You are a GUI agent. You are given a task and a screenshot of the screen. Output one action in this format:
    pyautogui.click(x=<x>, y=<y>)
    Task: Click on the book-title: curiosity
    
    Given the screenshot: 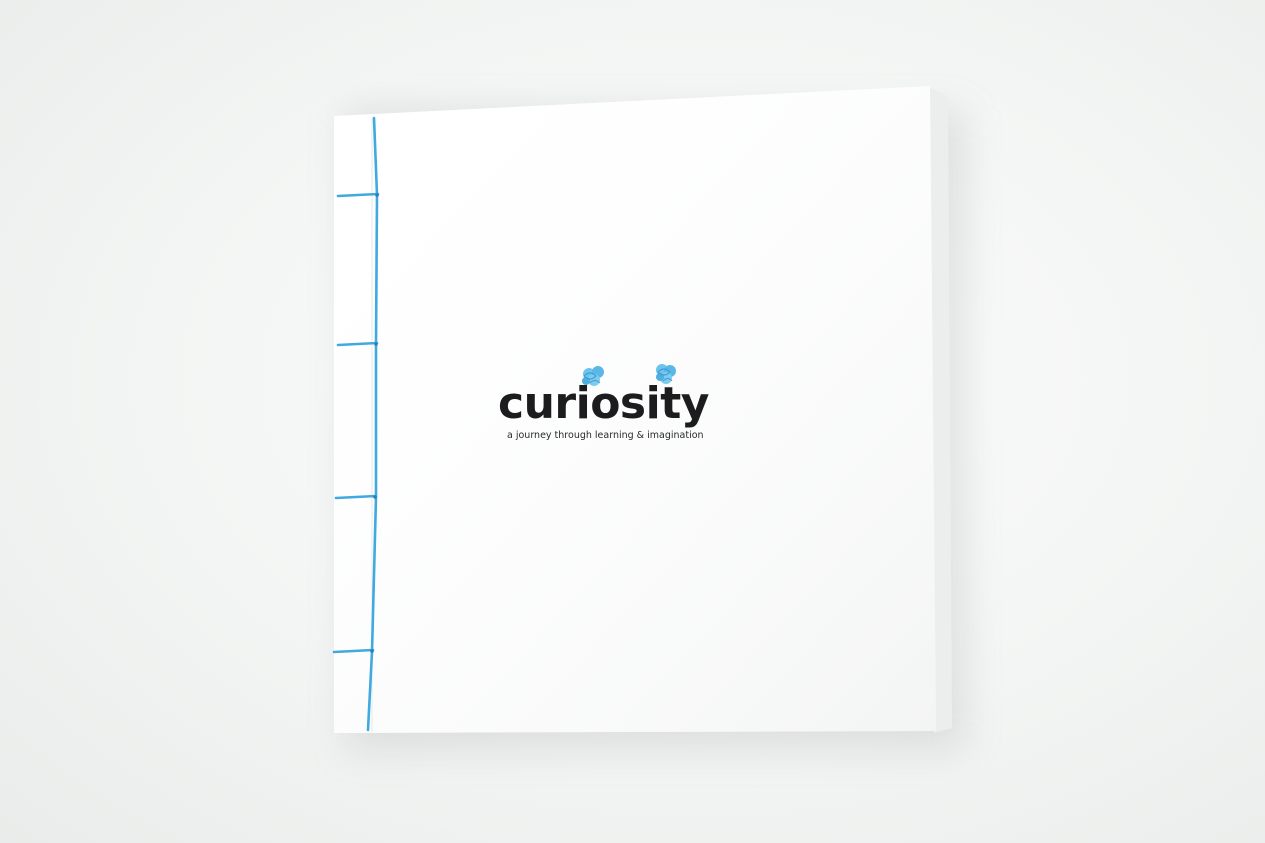 What is the action you would take?
    pyautogui.click(x=603, y=403)
    